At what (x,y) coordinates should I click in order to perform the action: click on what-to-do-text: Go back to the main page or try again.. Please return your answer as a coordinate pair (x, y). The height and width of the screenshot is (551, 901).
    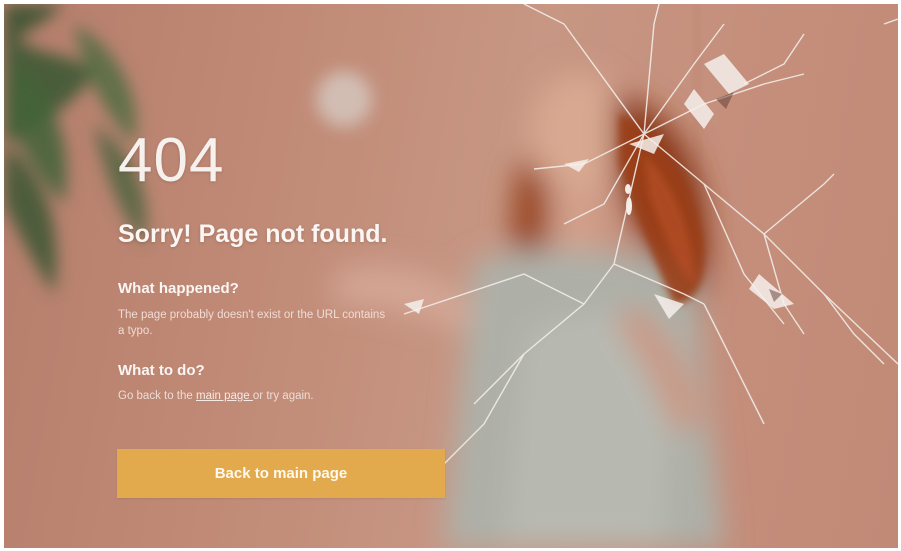
    Looking at the image, I should click on (253, 396).